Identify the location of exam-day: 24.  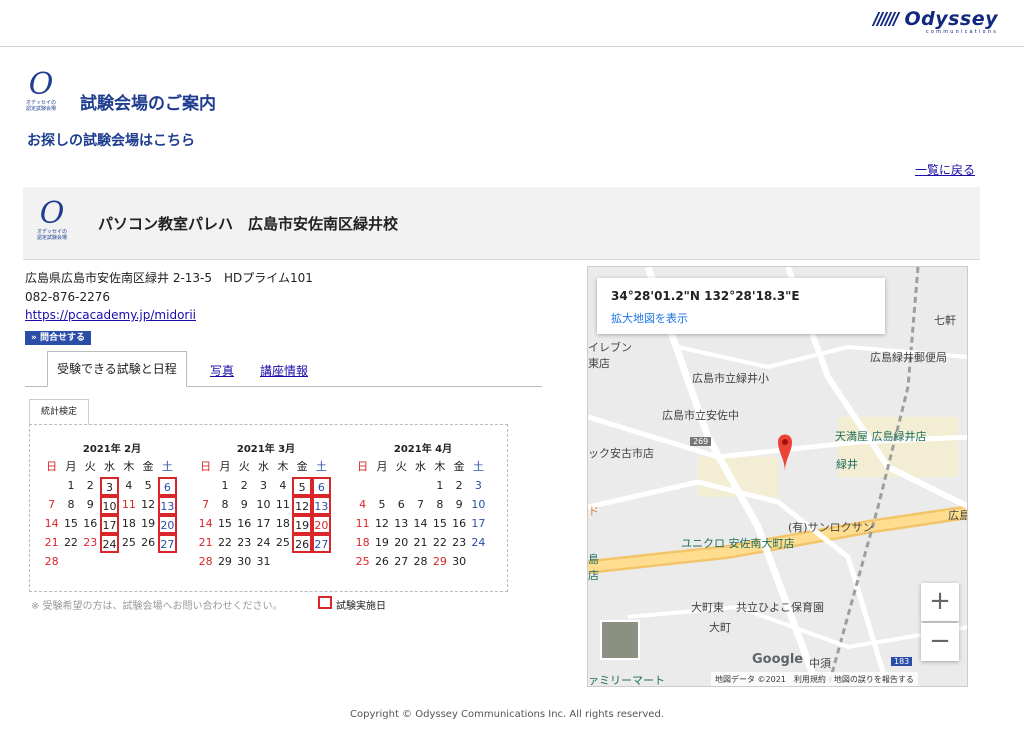
(109, 543).